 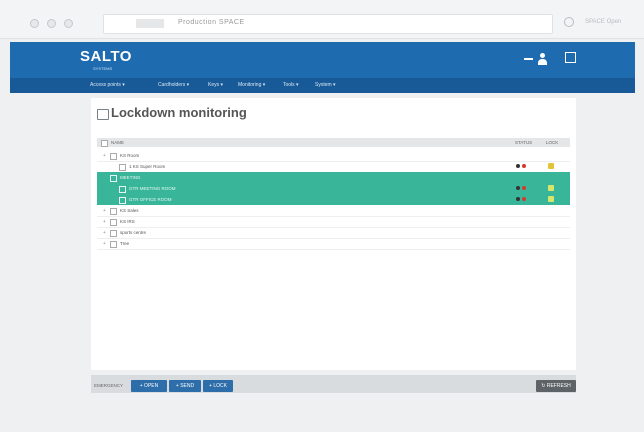 I want to click on url-text: Production SPACE, so click(x=211, y=22).